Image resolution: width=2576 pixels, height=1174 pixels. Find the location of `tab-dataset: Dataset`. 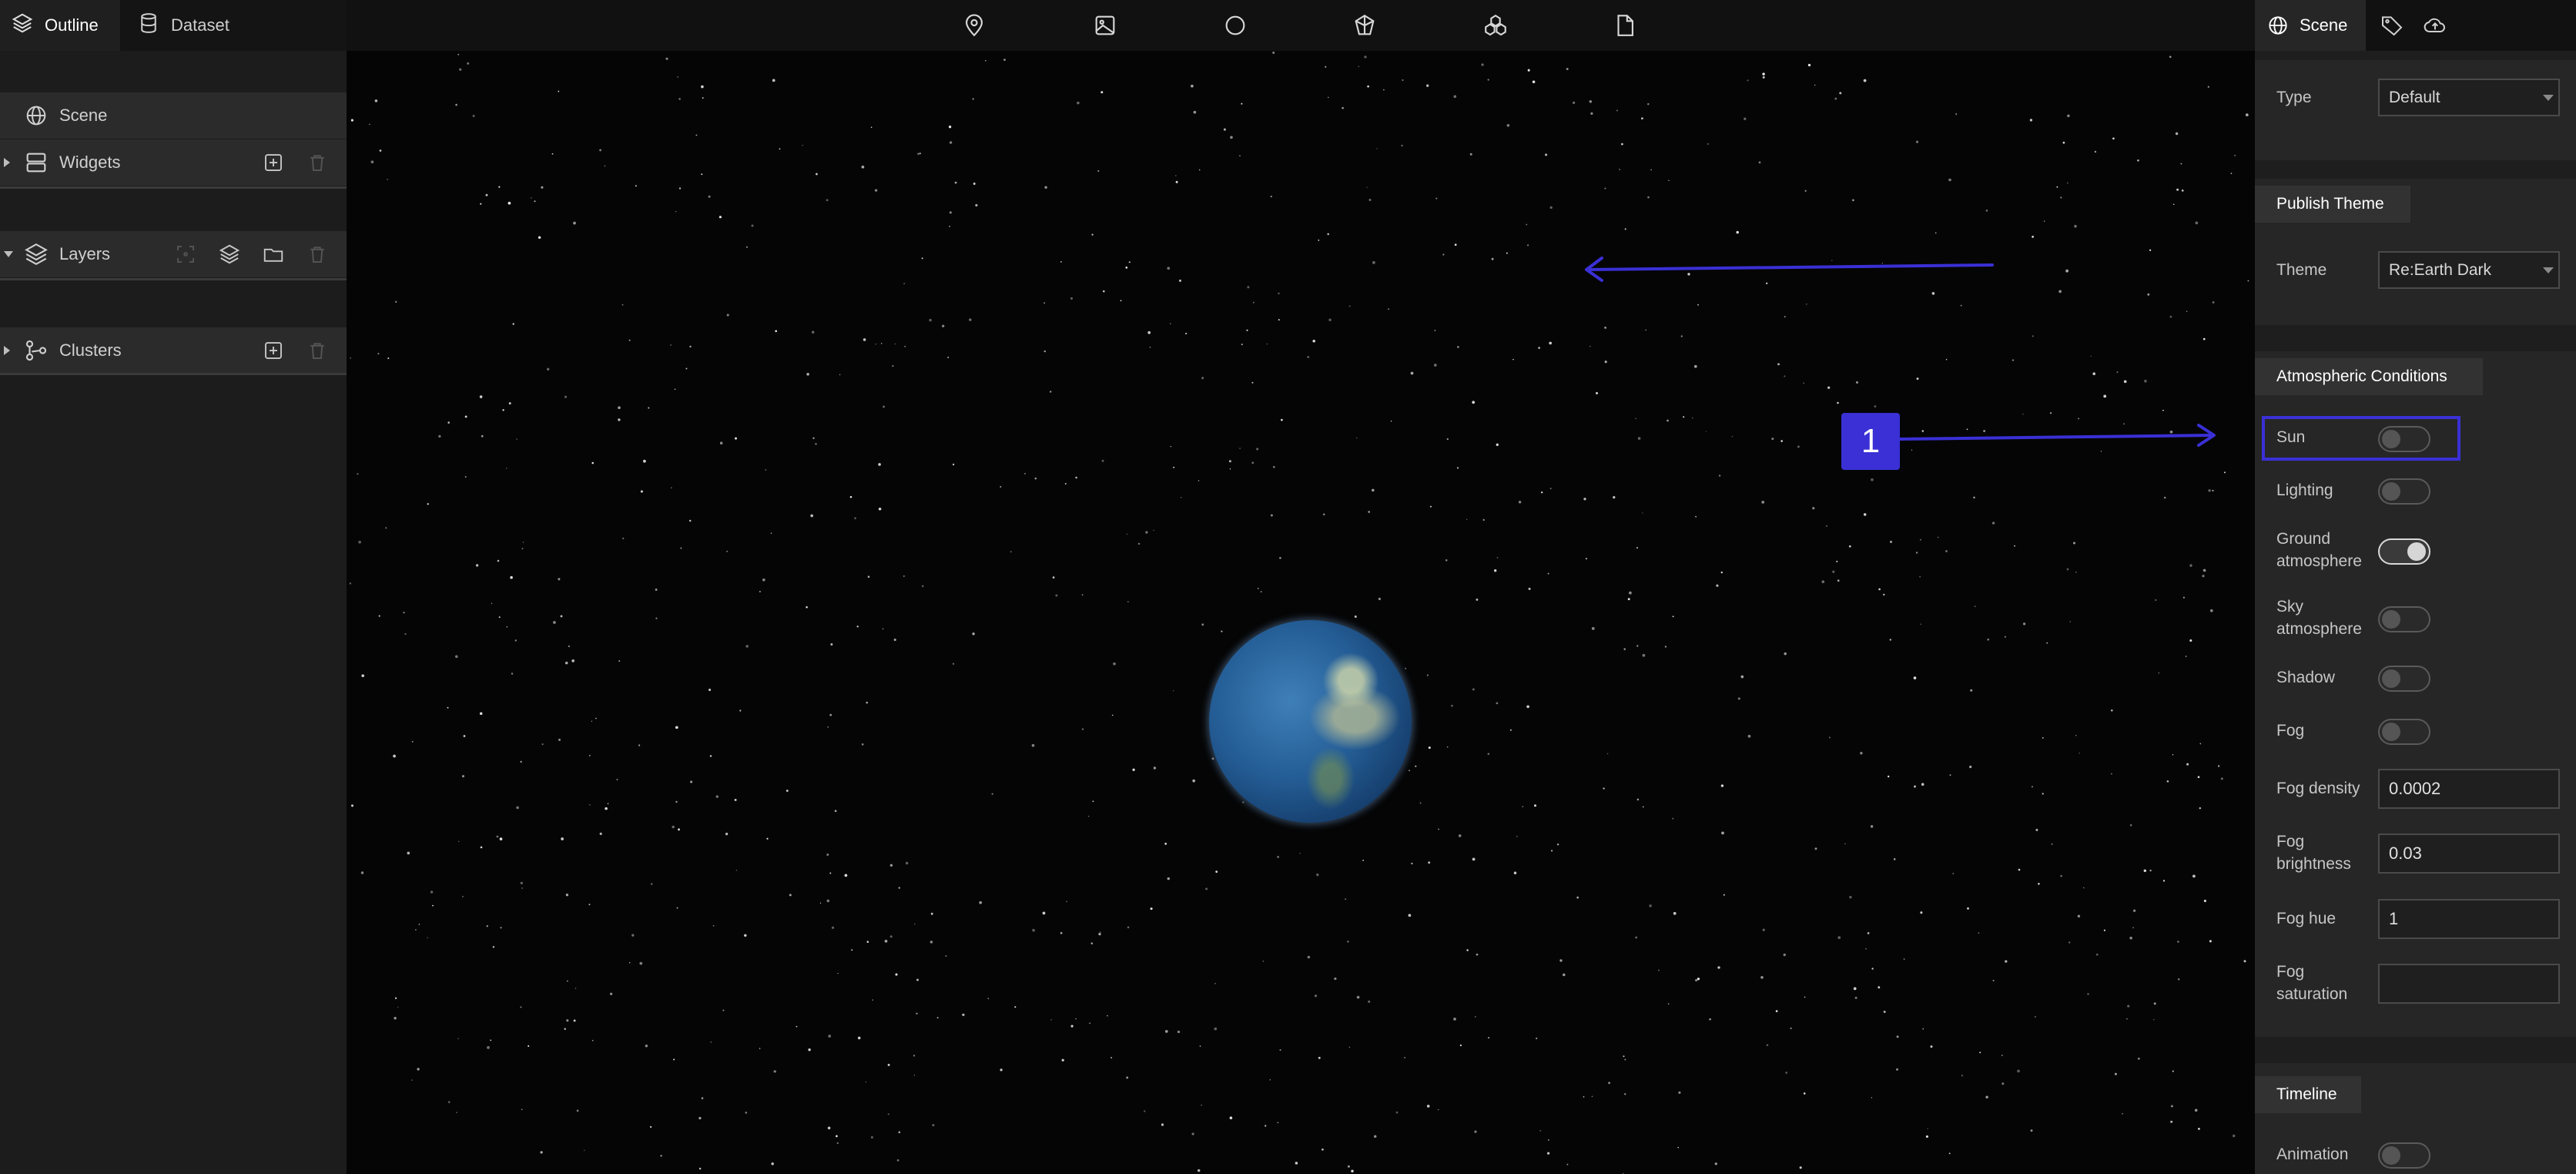

tab-dataset: Dataset is located at coordinates (188, 25).